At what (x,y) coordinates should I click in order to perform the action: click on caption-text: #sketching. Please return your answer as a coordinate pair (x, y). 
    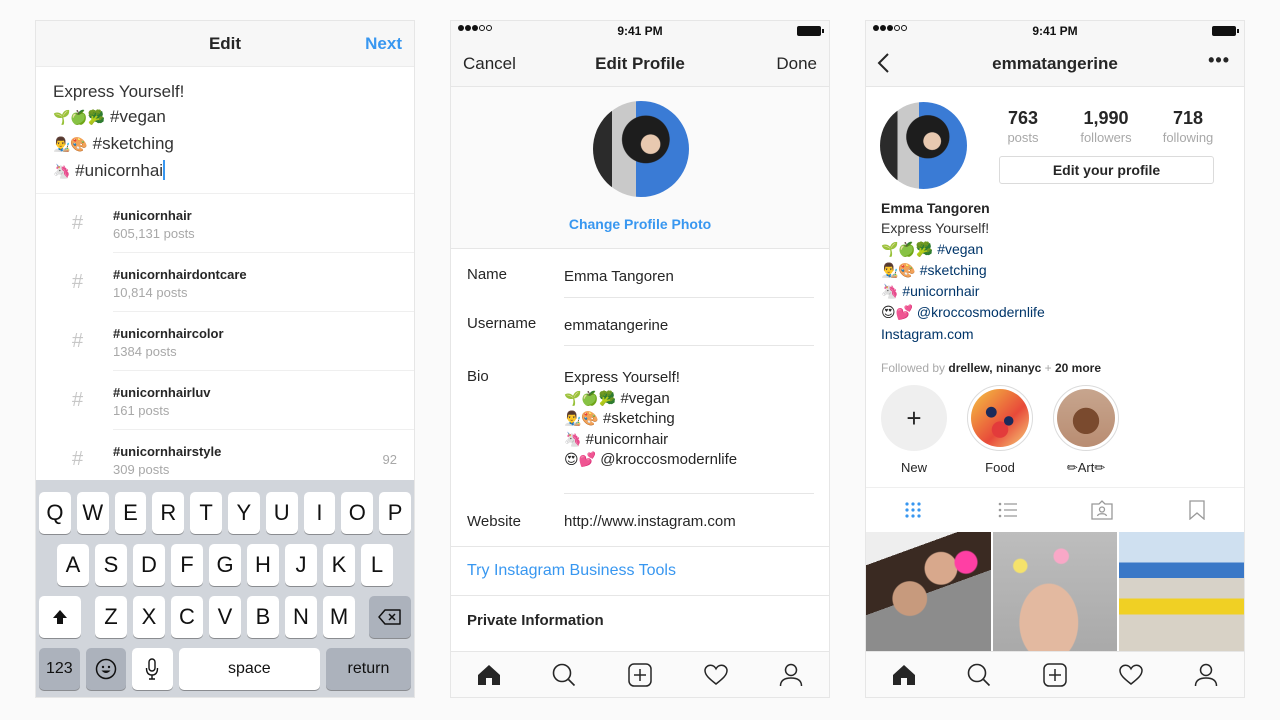
    Looking at the image, I should click on (133, 143).